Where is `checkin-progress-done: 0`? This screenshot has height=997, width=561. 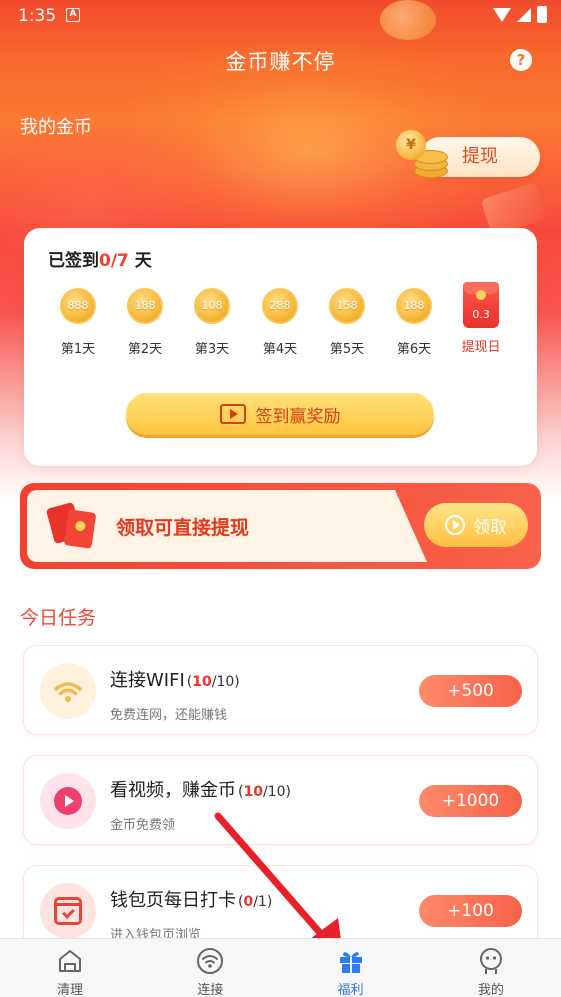
checkin-progress-done: 0 is located at coordinates (105, 261).